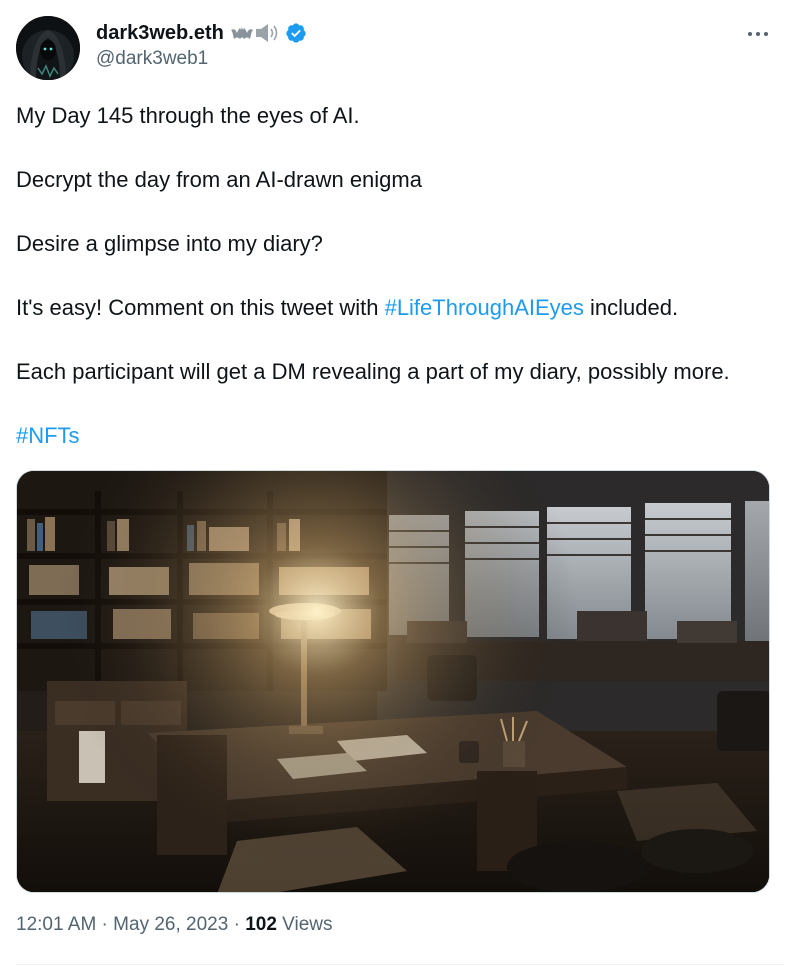 The height and width of the screenshot is (970, 800). What do you see at coordinates (304, 924) in the screenshot?
I see `views-label: Views` at bounding box center [304, 924].